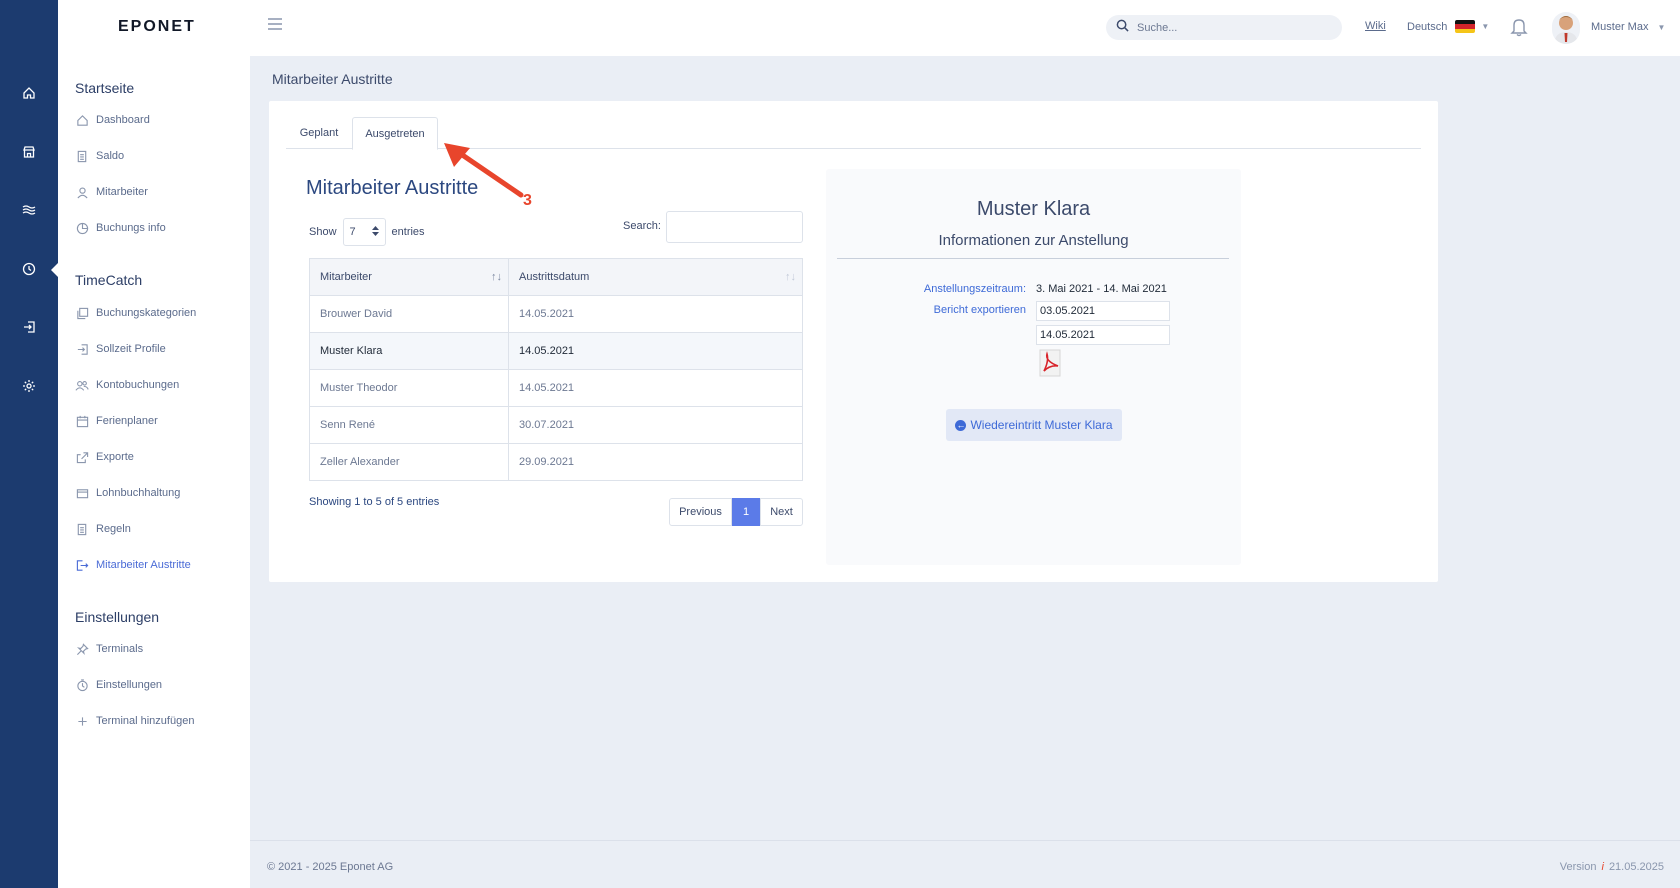  I want to click on sidebar-item-label: Terminals, so click(120, 649).